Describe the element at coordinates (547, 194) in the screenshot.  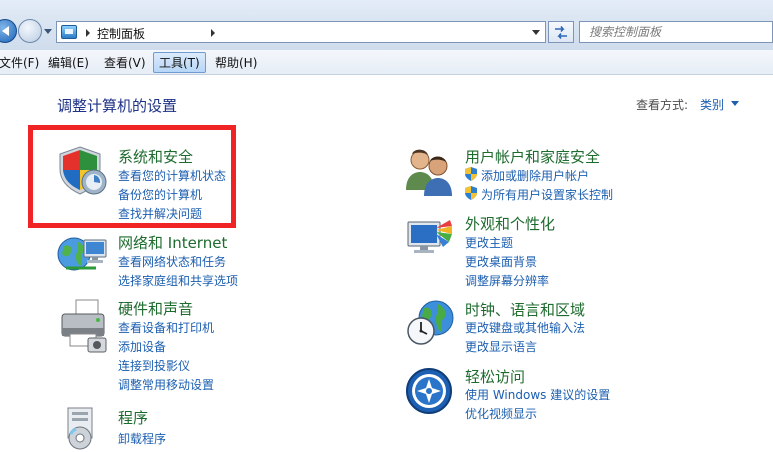
I see `link-parental-controls: 为所有用户设置家长控制` at that location.